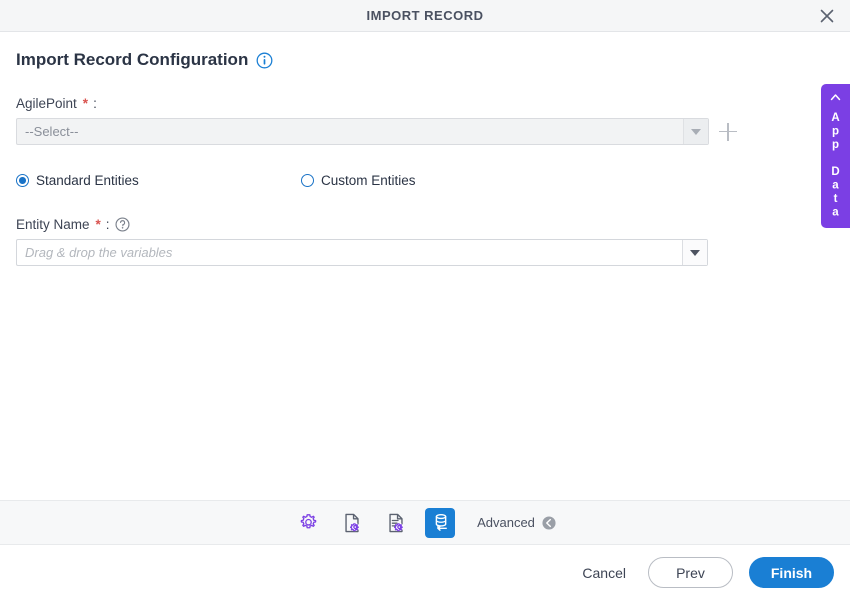  Describe the element at coordinates (22, 180) in the screenshot. I see `radio-standard-entities-mark` at that location.